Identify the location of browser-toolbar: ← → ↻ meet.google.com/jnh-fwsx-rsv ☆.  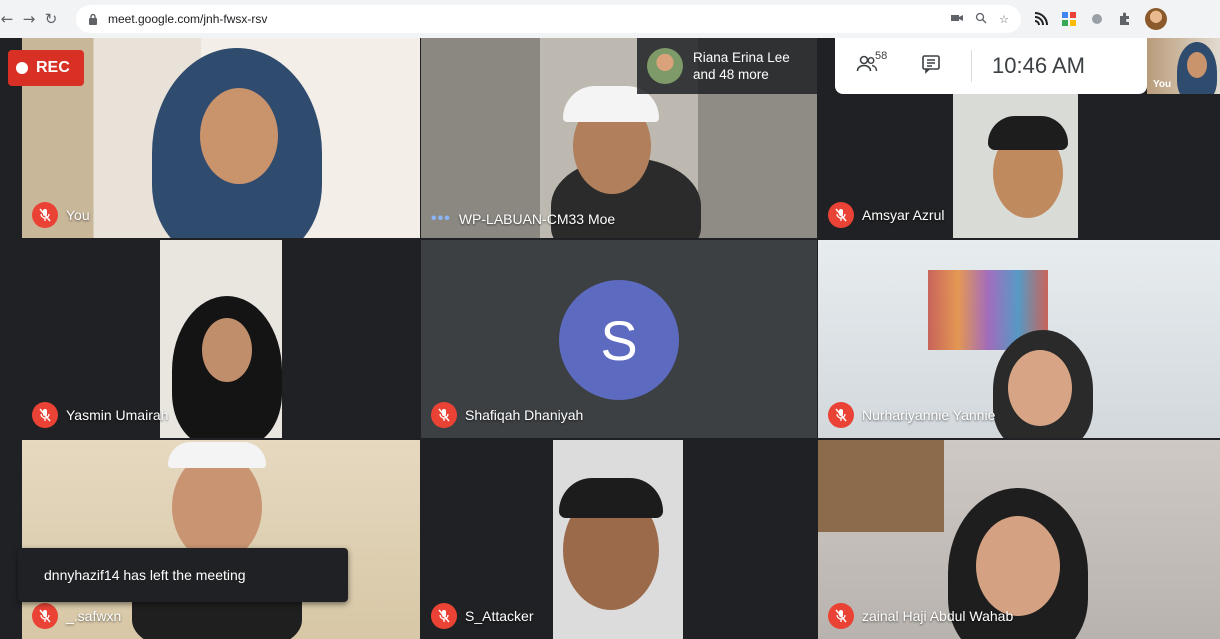
(610, 19).